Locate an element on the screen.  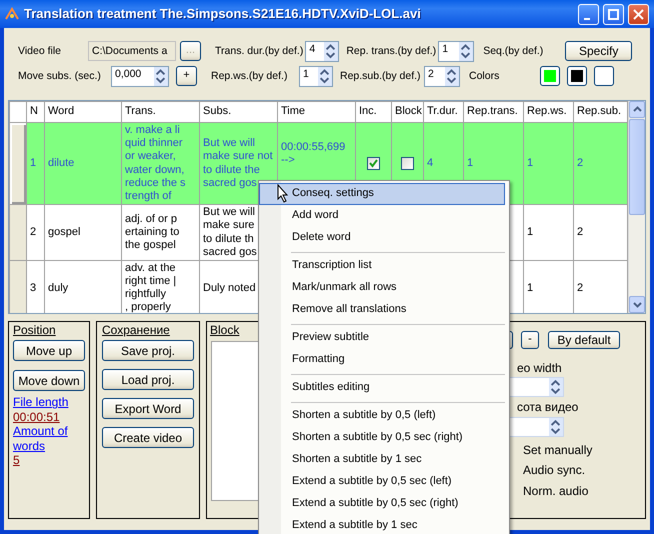
option-label: Set manually is located at coordinates (557, 450).